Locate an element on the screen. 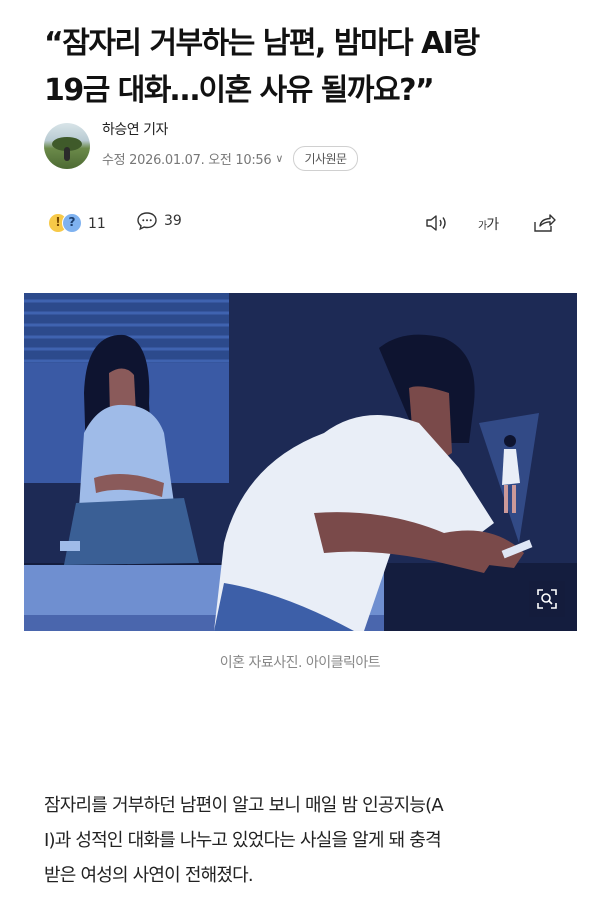  article-date: 수정 2026.01.07. 오전 10:56 is located at coordinates (187, 160).